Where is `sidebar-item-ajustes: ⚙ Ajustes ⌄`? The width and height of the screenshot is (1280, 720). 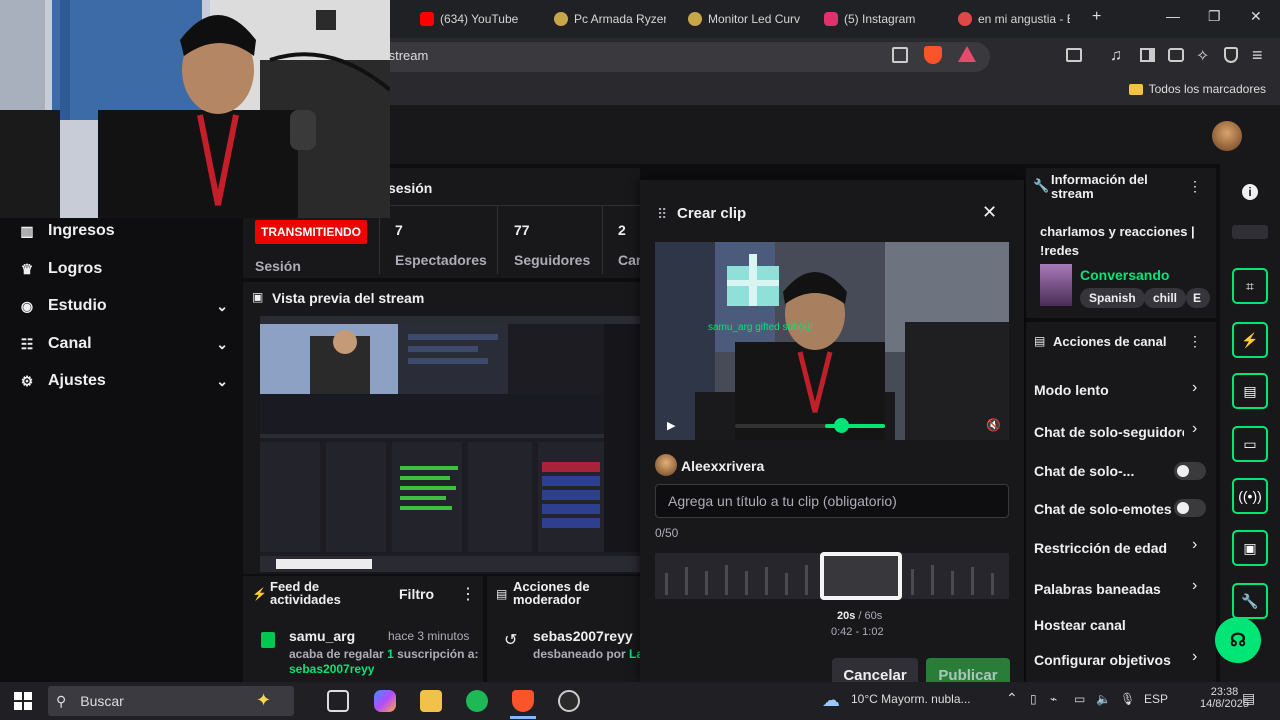 sidebar-item-ajustes: ⚙ Ajustes ⌄ is located at coordinates (123, 381).